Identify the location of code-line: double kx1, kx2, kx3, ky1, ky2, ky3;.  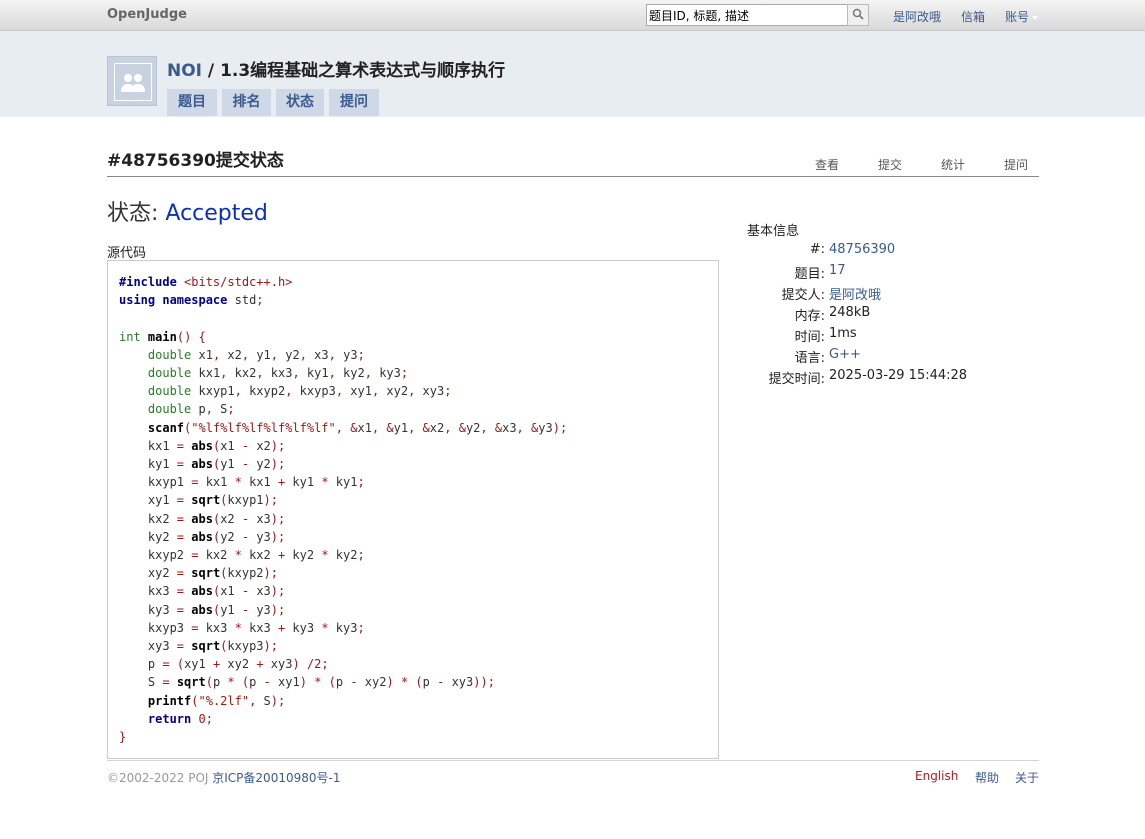
(278, 373).